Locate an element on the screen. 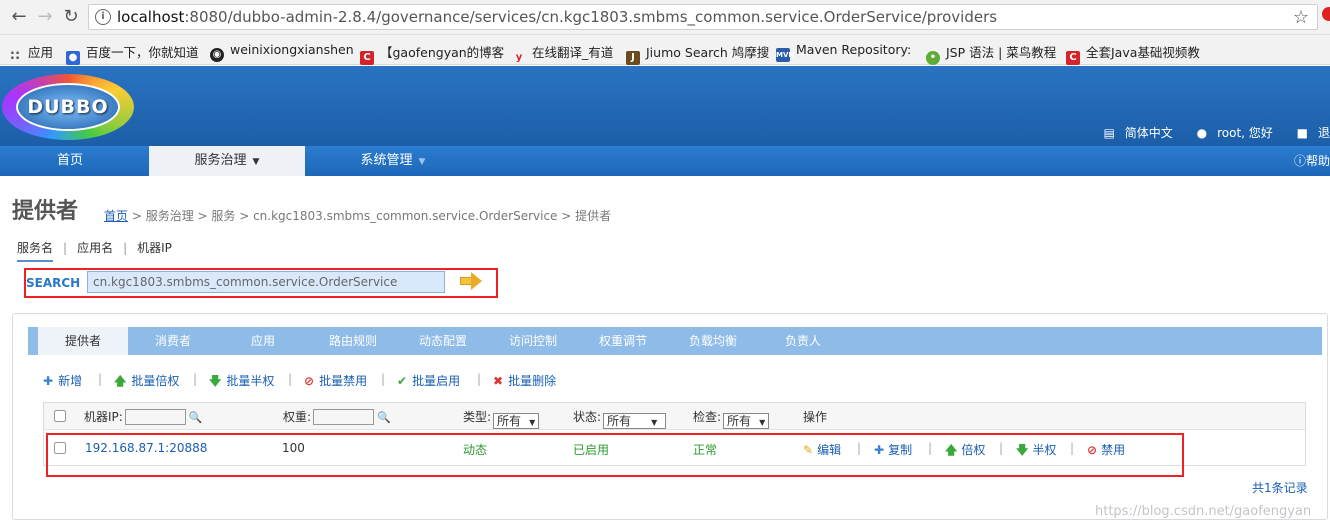 The height and width of the screenshot is (529, 1330). header-ip: 机器IP: 🔍 is located at coordinates (143, 417).